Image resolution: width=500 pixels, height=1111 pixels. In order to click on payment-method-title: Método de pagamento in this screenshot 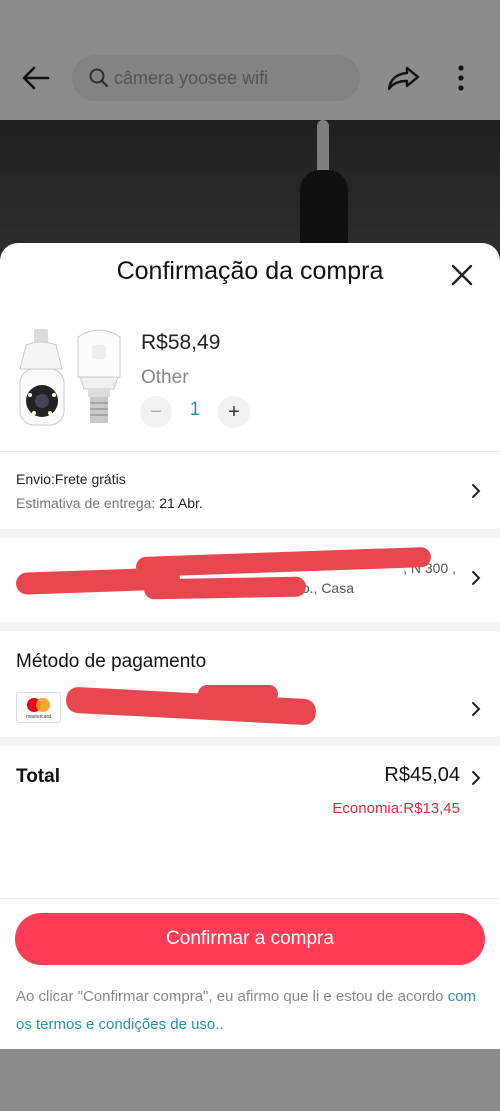, I will do `click(111, 661)`.